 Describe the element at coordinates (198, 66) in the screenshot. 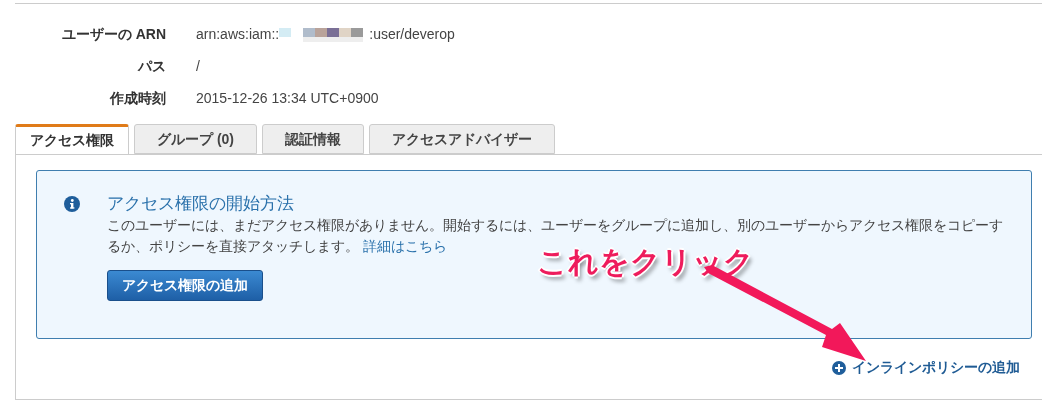

I see `field-value: /` at that location.